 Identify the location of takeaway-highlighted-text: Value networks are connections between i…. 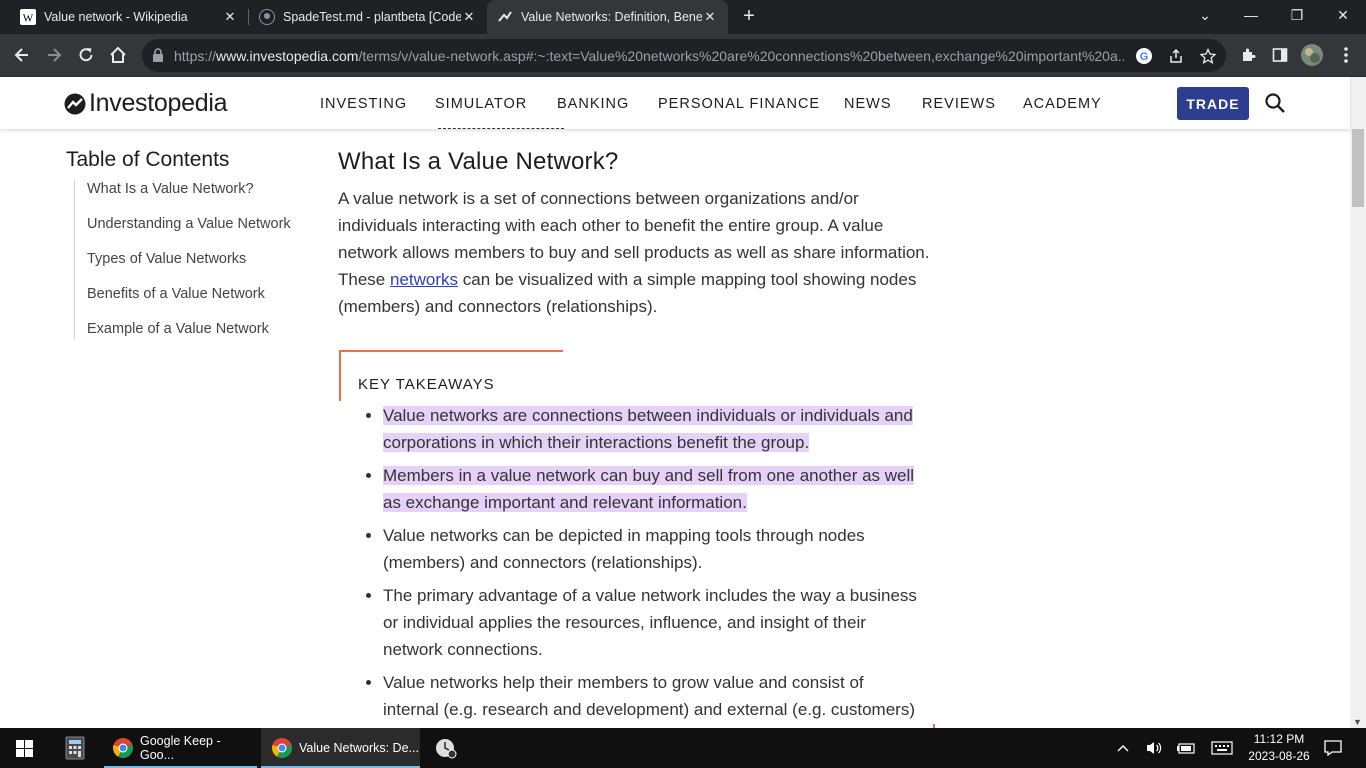
(648, 429).